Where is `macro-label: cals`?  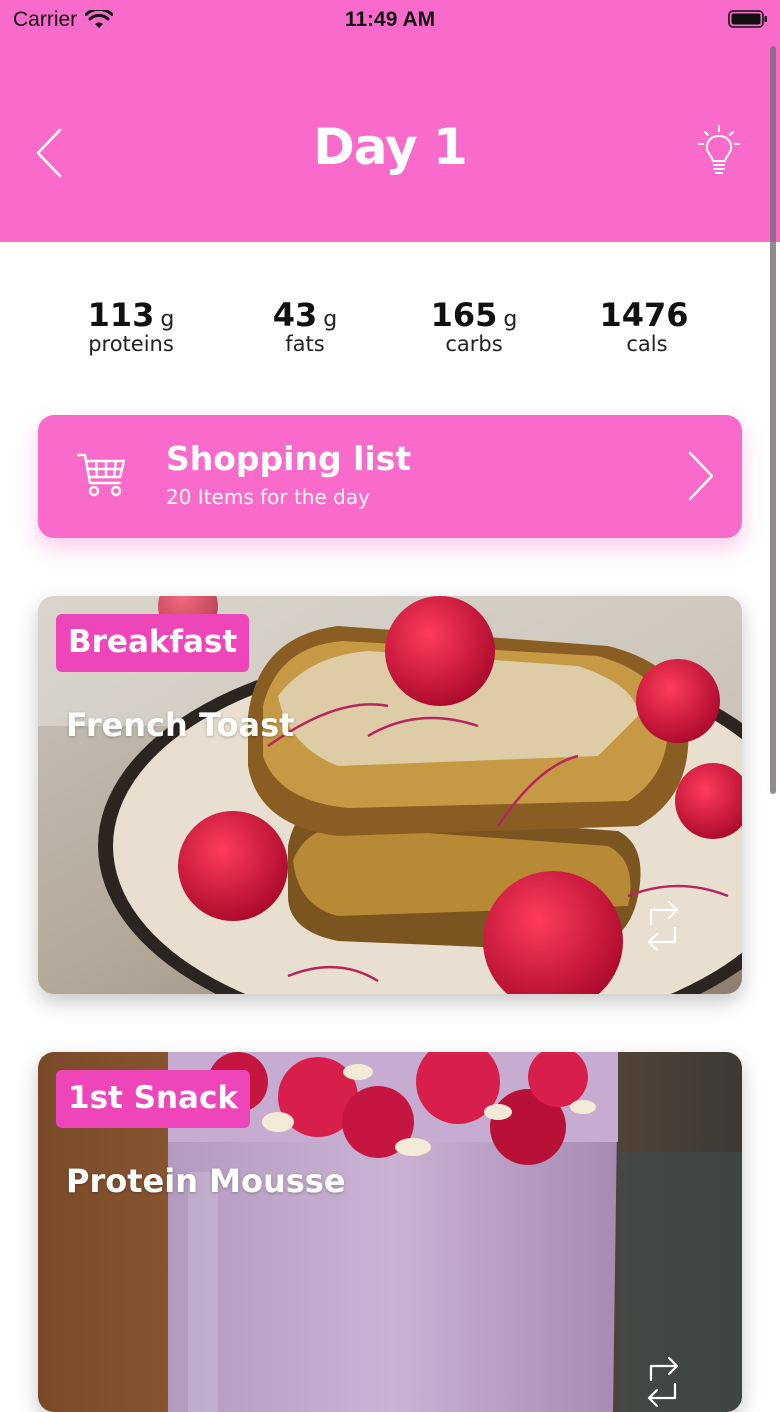 macro-label: cals is located at coordinates (647, 344).